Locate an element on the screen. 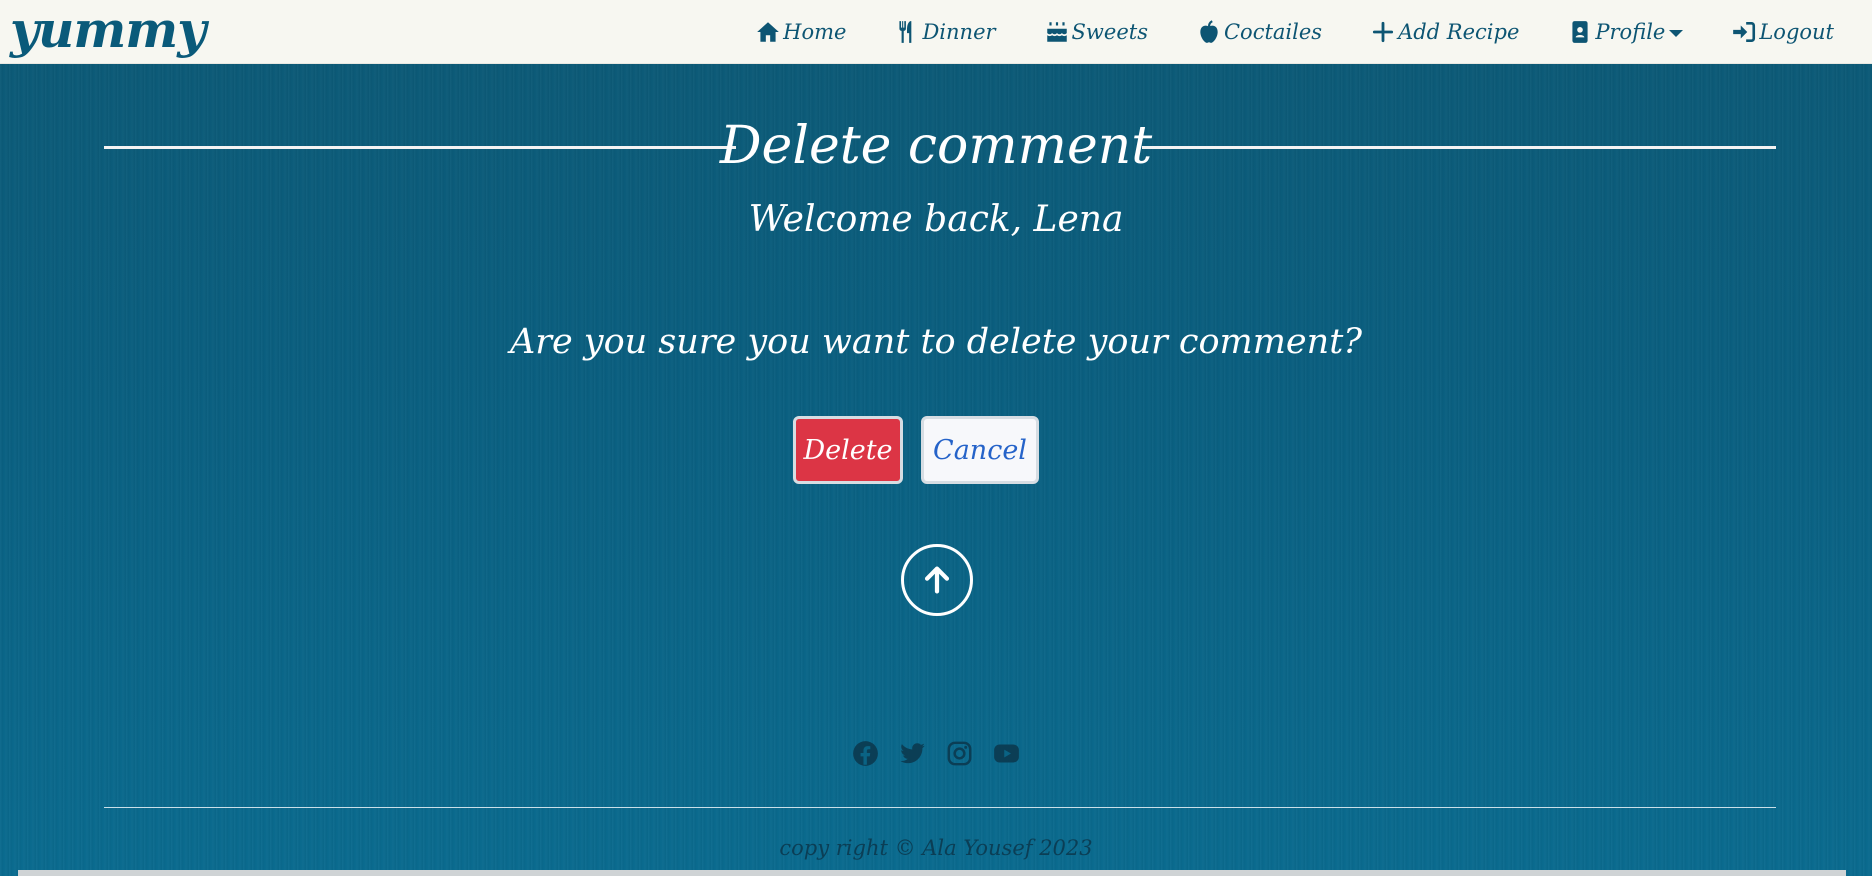 This screenshot has height=876, width=1872. nav-item-label: Home is located at coordinates (815, 32).